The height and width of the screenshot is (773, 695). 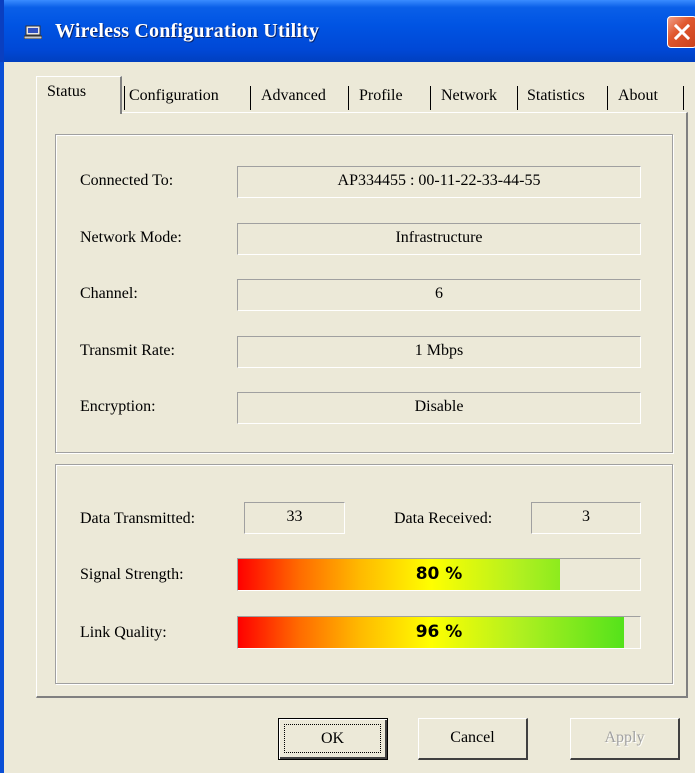 What do you see at coordinates (294, 518) in the screenshot?
I see `data-transmitted-field: 33` at bounding box center [294, 518].